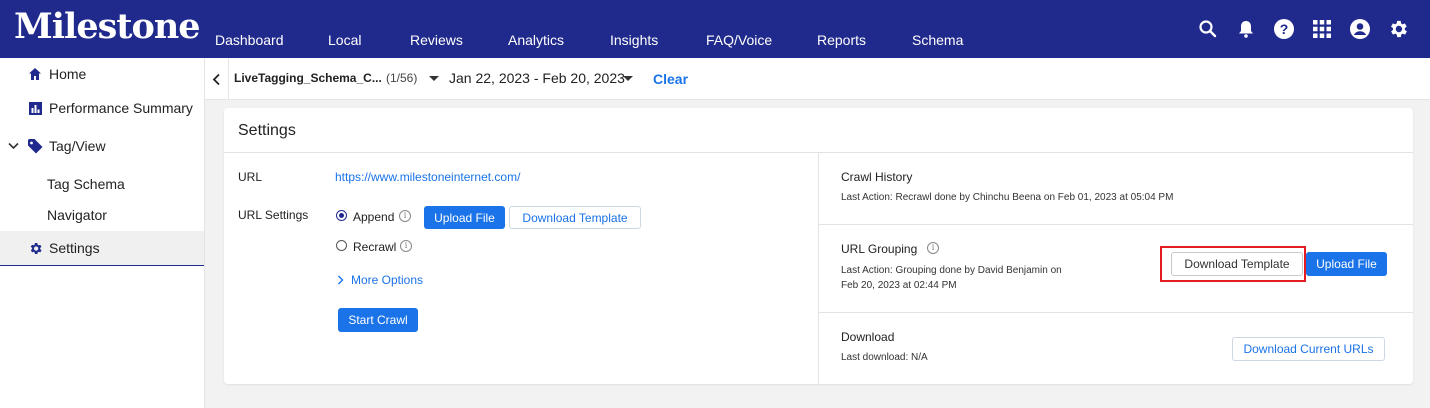 This screenshot has height=408, width=1430. Describe the element at coordinates (102, 74) in the screenshot. I see `sidebar-item-home: Home` at that location.